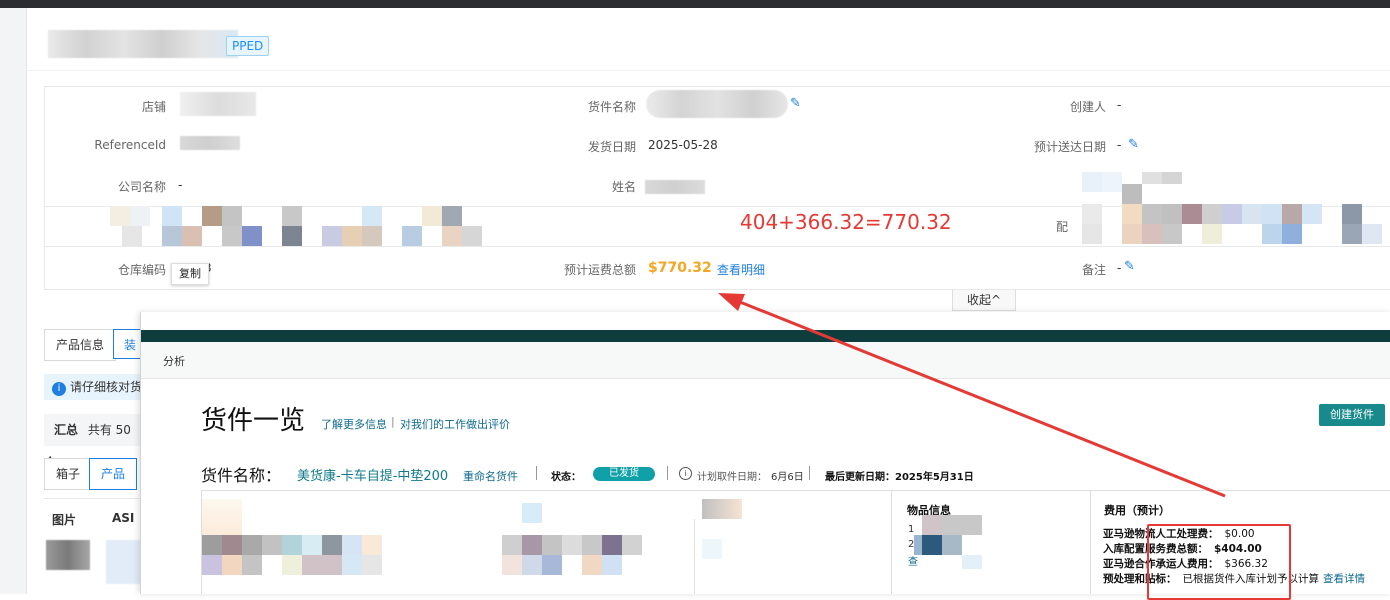  Describe the element at coordinates (980, 398) in the screenshot. I see `annotation-arrow-line` at that location.